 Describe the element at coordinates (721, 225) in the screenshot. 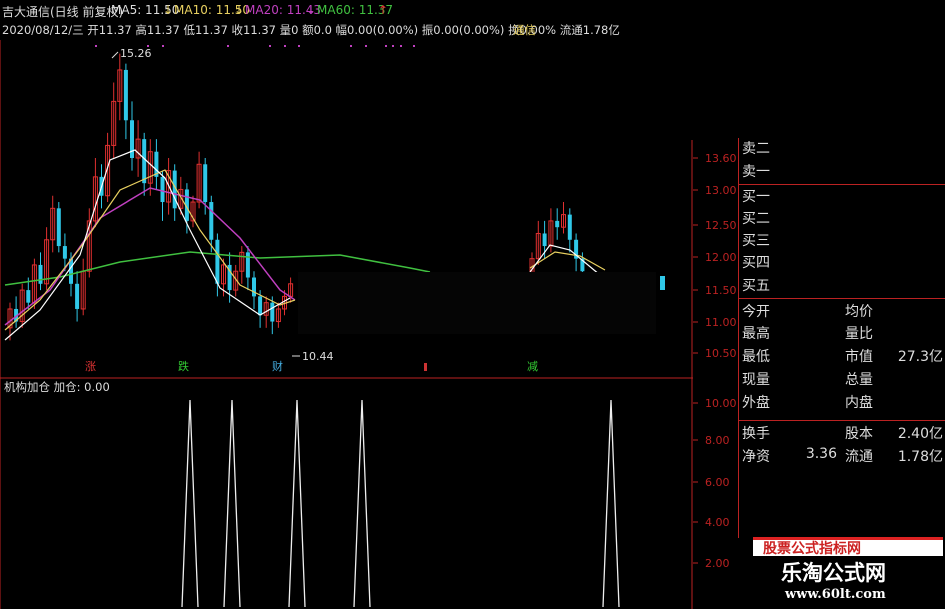

I see `price-tick-label: 12.50` at that location.